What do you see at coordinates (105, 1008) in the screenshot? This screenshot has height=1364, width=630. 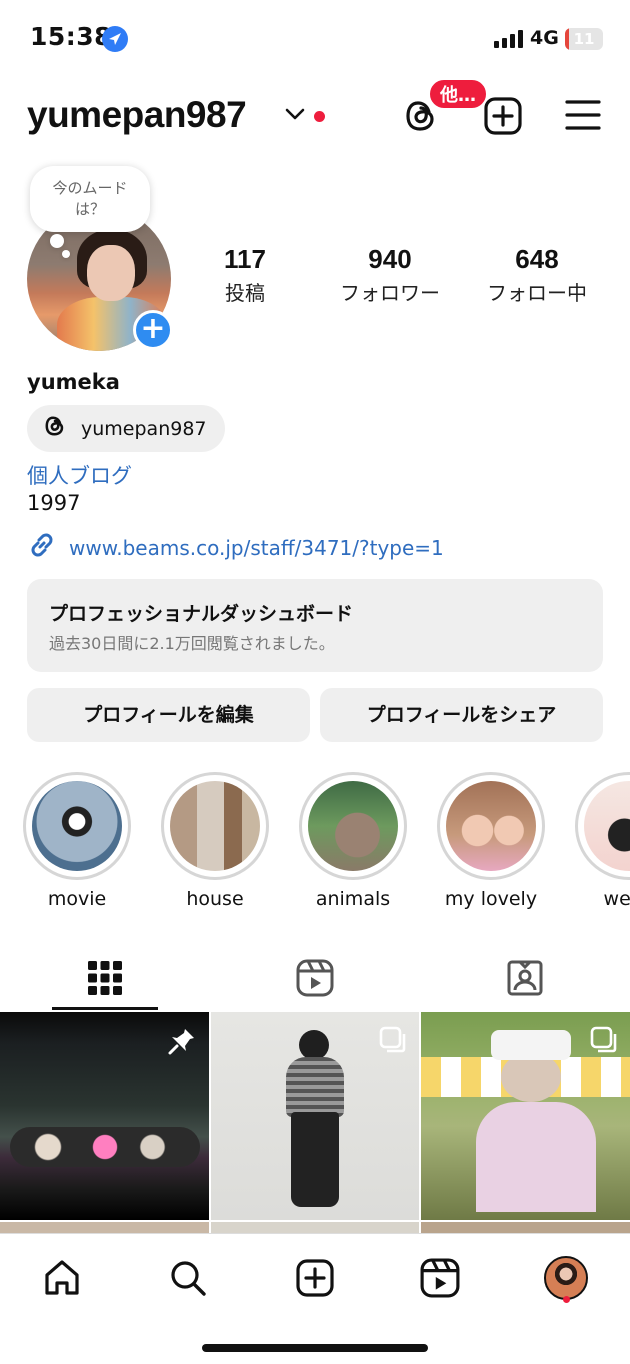 I see `active-tab-indicator` at bounding box center [105, 1008].